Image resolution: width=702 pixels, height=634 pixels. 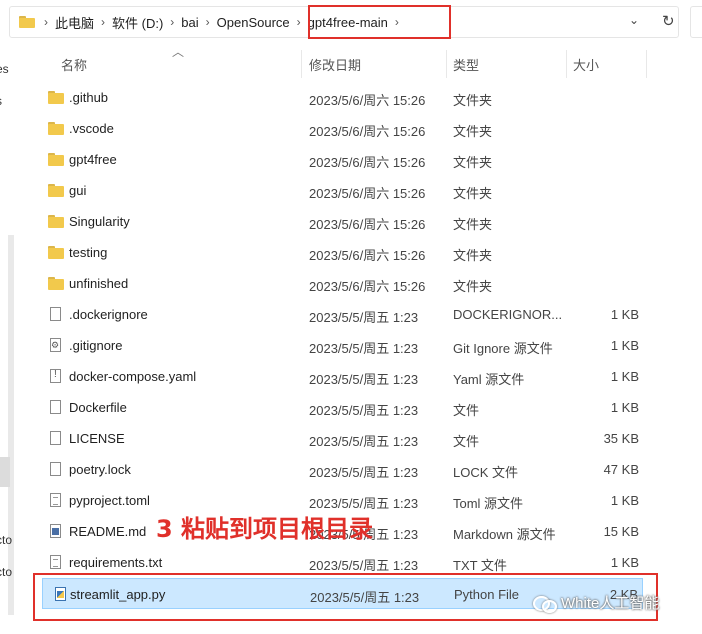 I want to click on navigation-pane: es s cto cto, so click(x=7, y=339).